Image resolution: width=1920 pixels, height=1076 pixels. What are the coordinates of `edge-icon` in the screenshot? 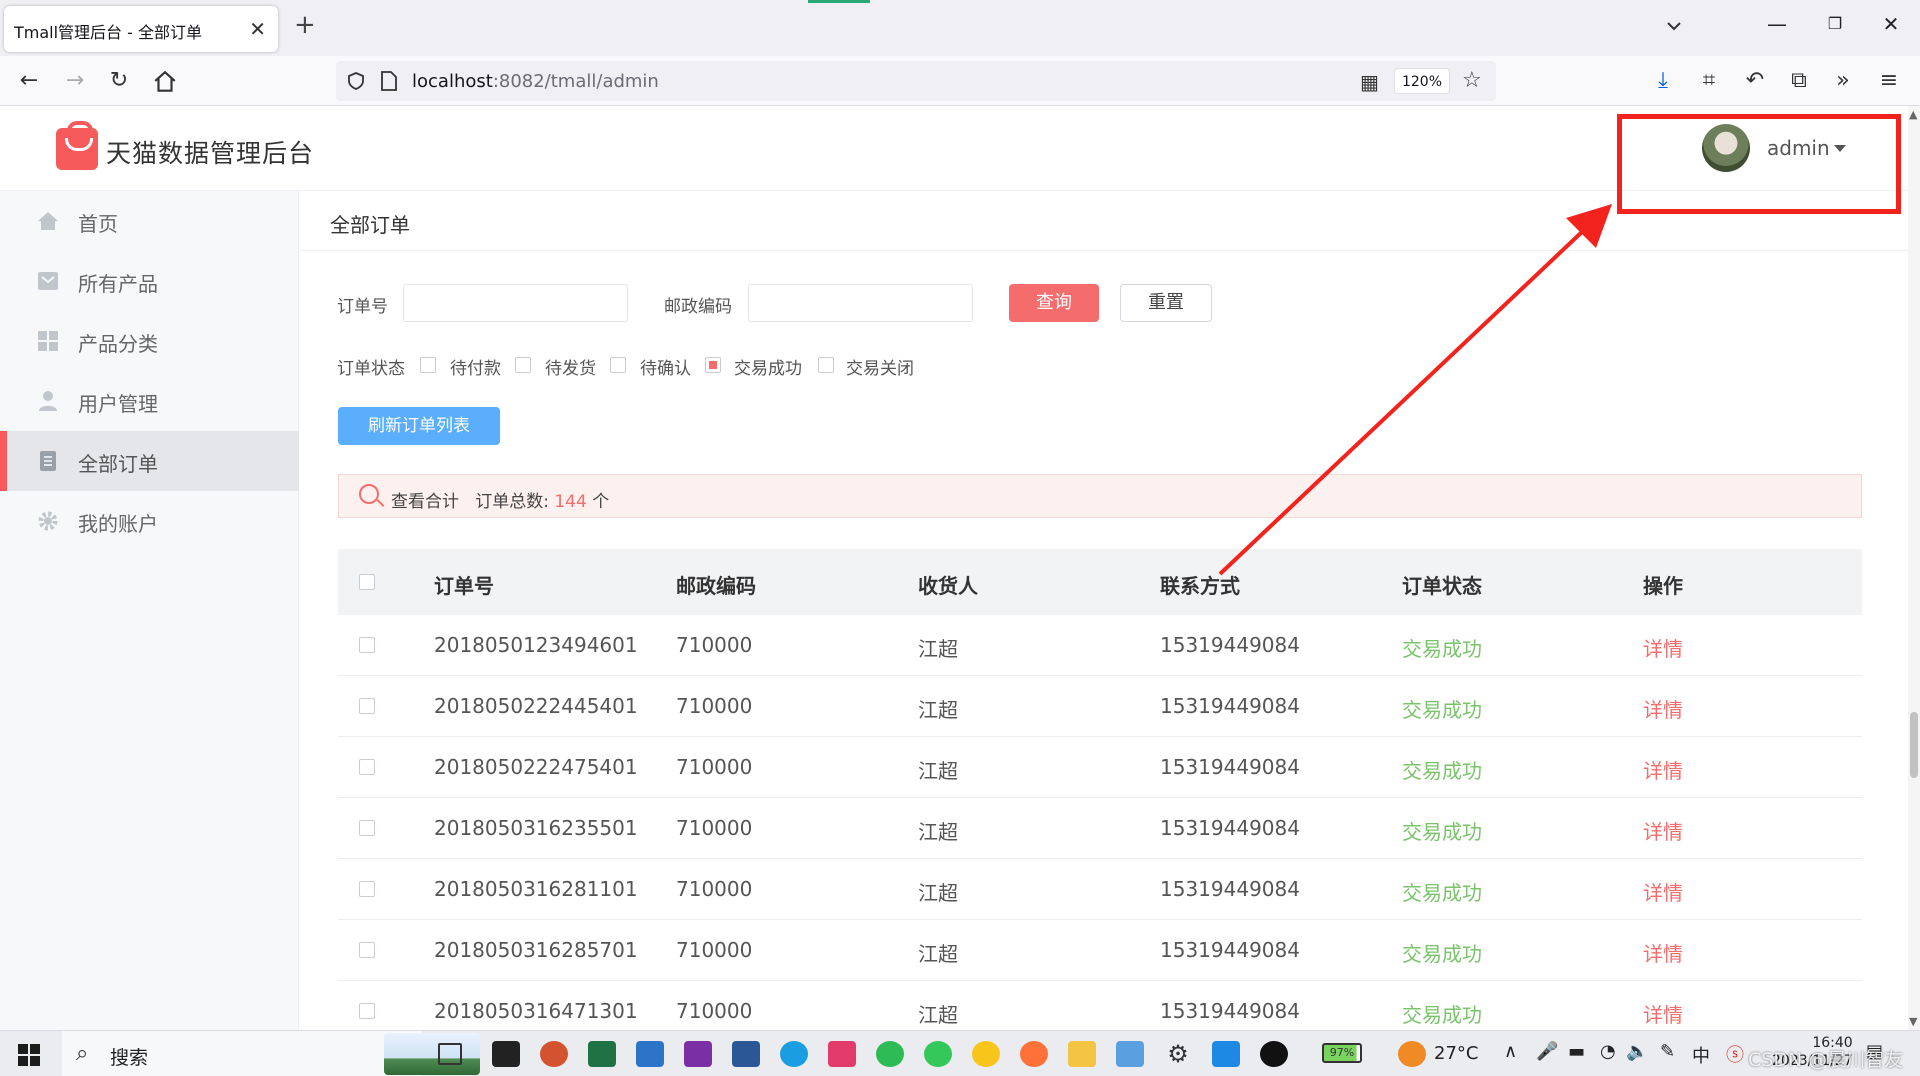 It's located at (794, 1054).